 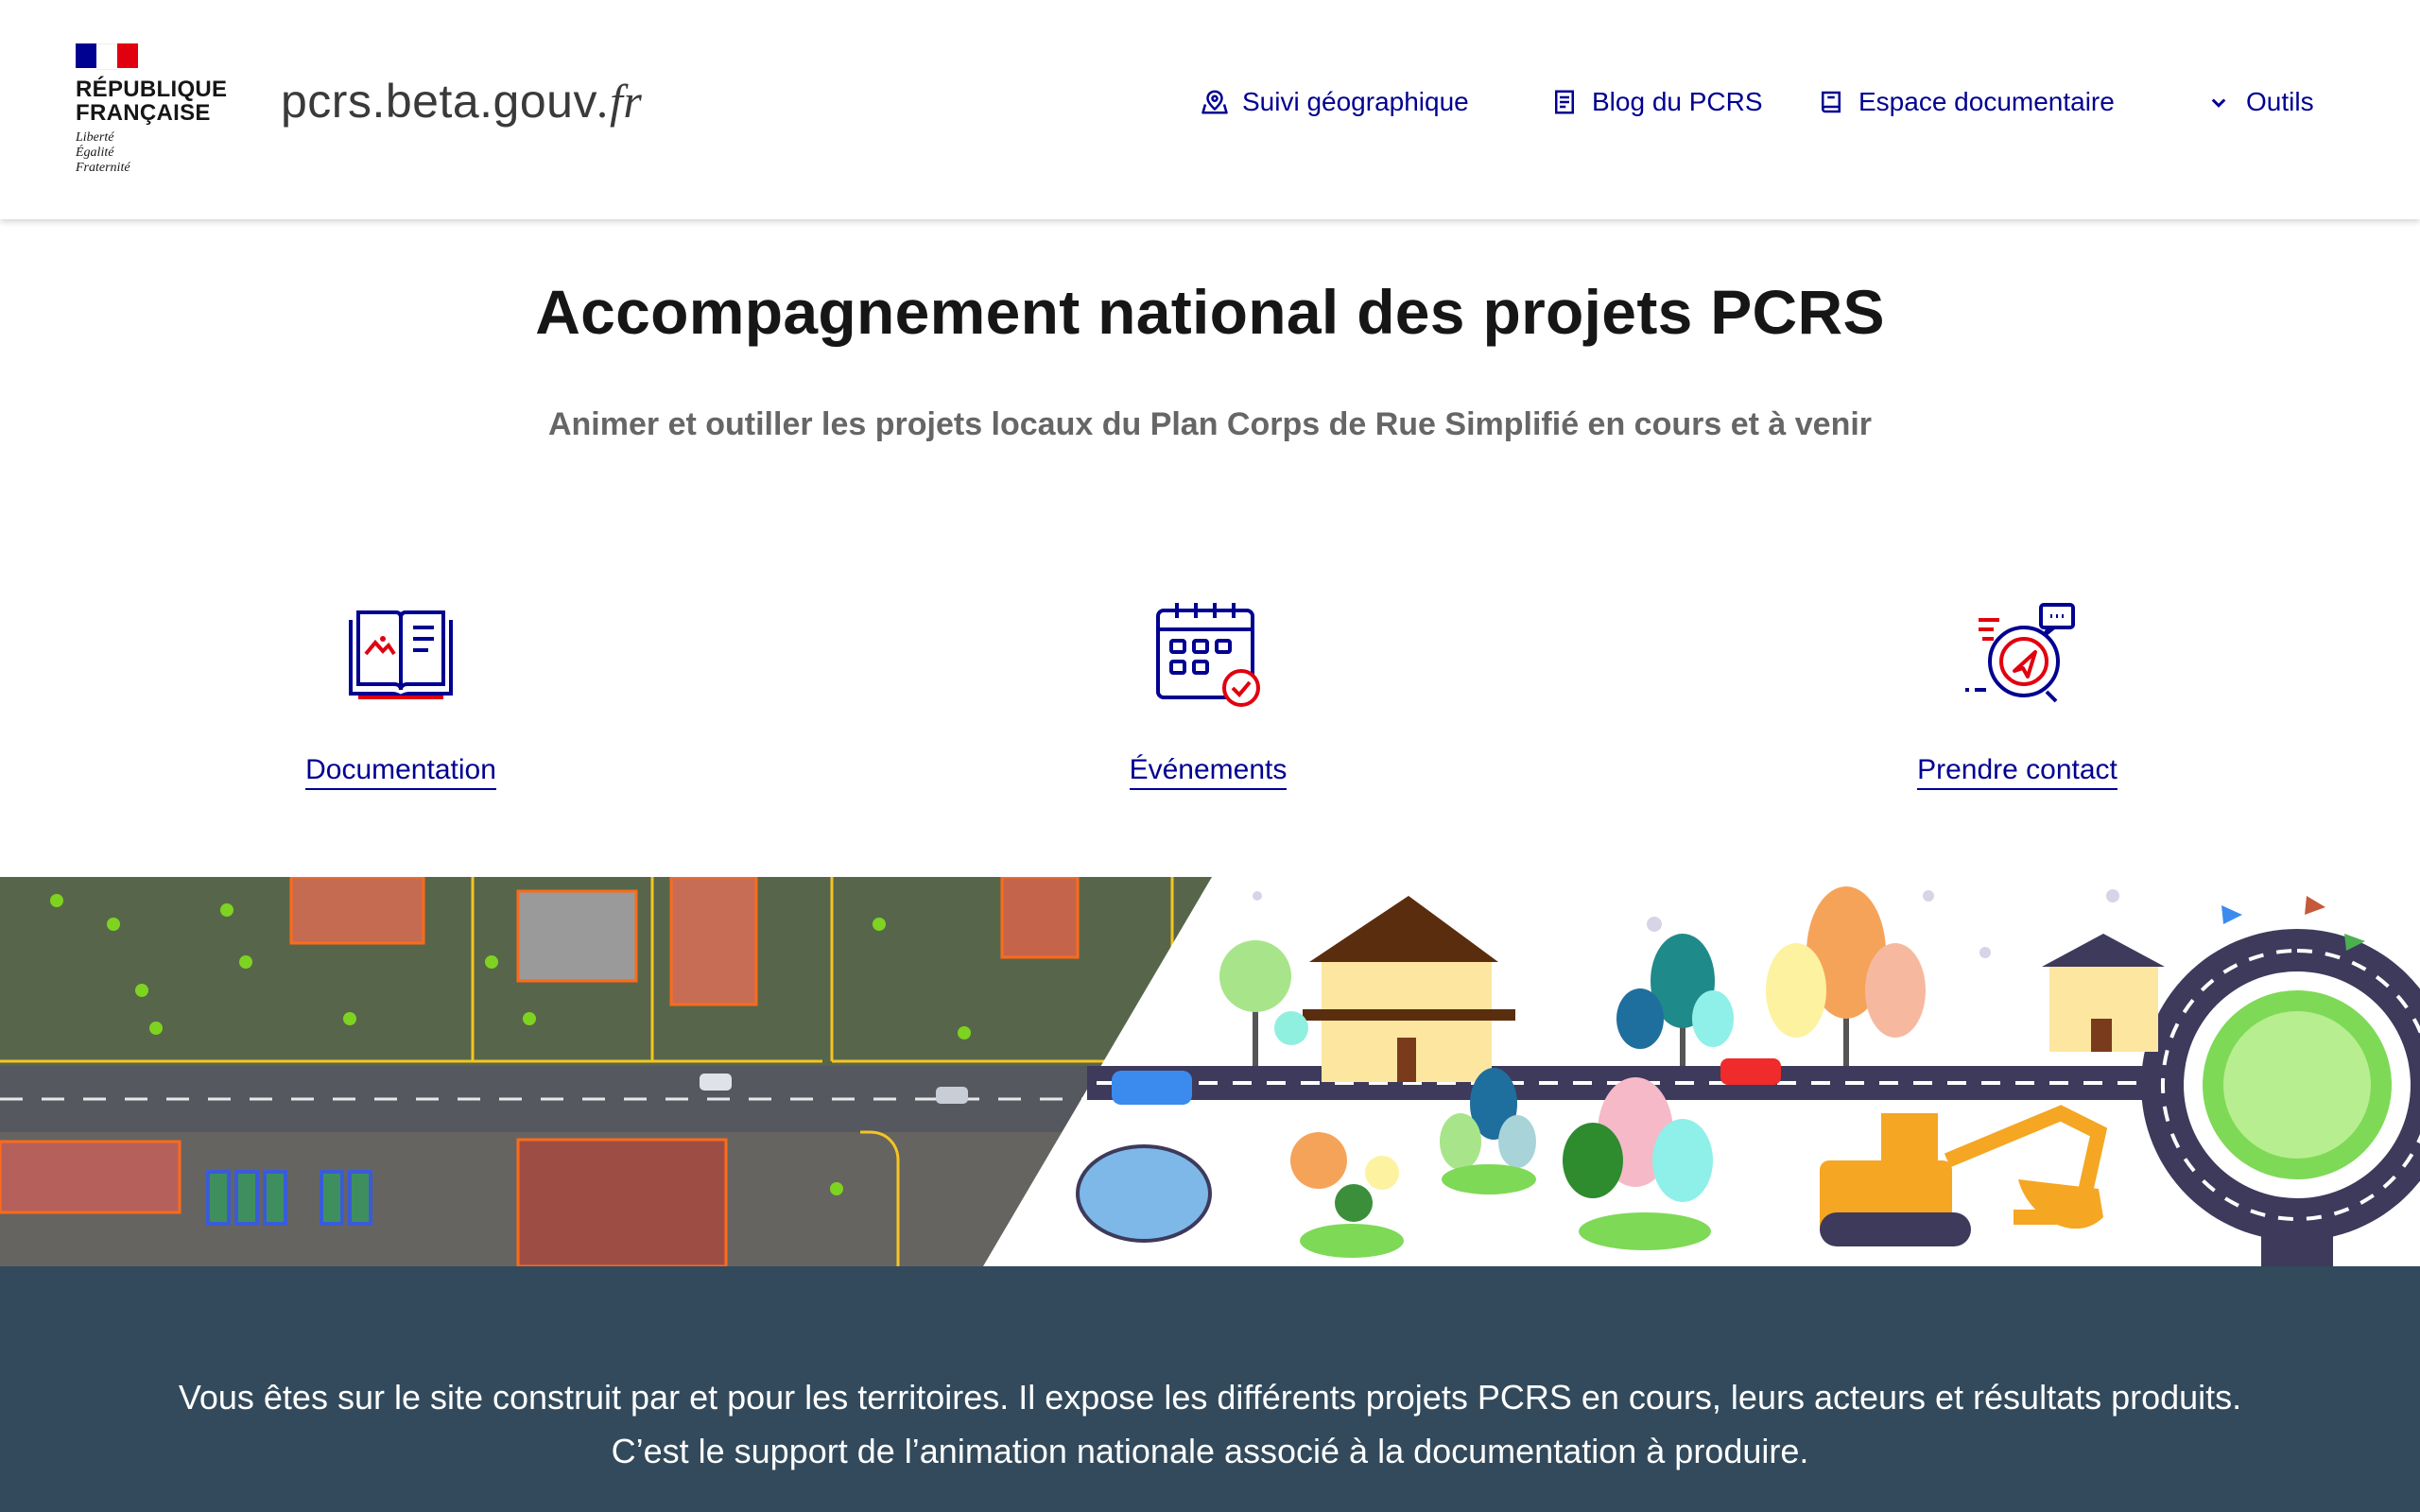 What do you see at coordinates (400, 772) in the screenshot?
I see `documentation-link: Documentation` at bounding box center [400, 772].